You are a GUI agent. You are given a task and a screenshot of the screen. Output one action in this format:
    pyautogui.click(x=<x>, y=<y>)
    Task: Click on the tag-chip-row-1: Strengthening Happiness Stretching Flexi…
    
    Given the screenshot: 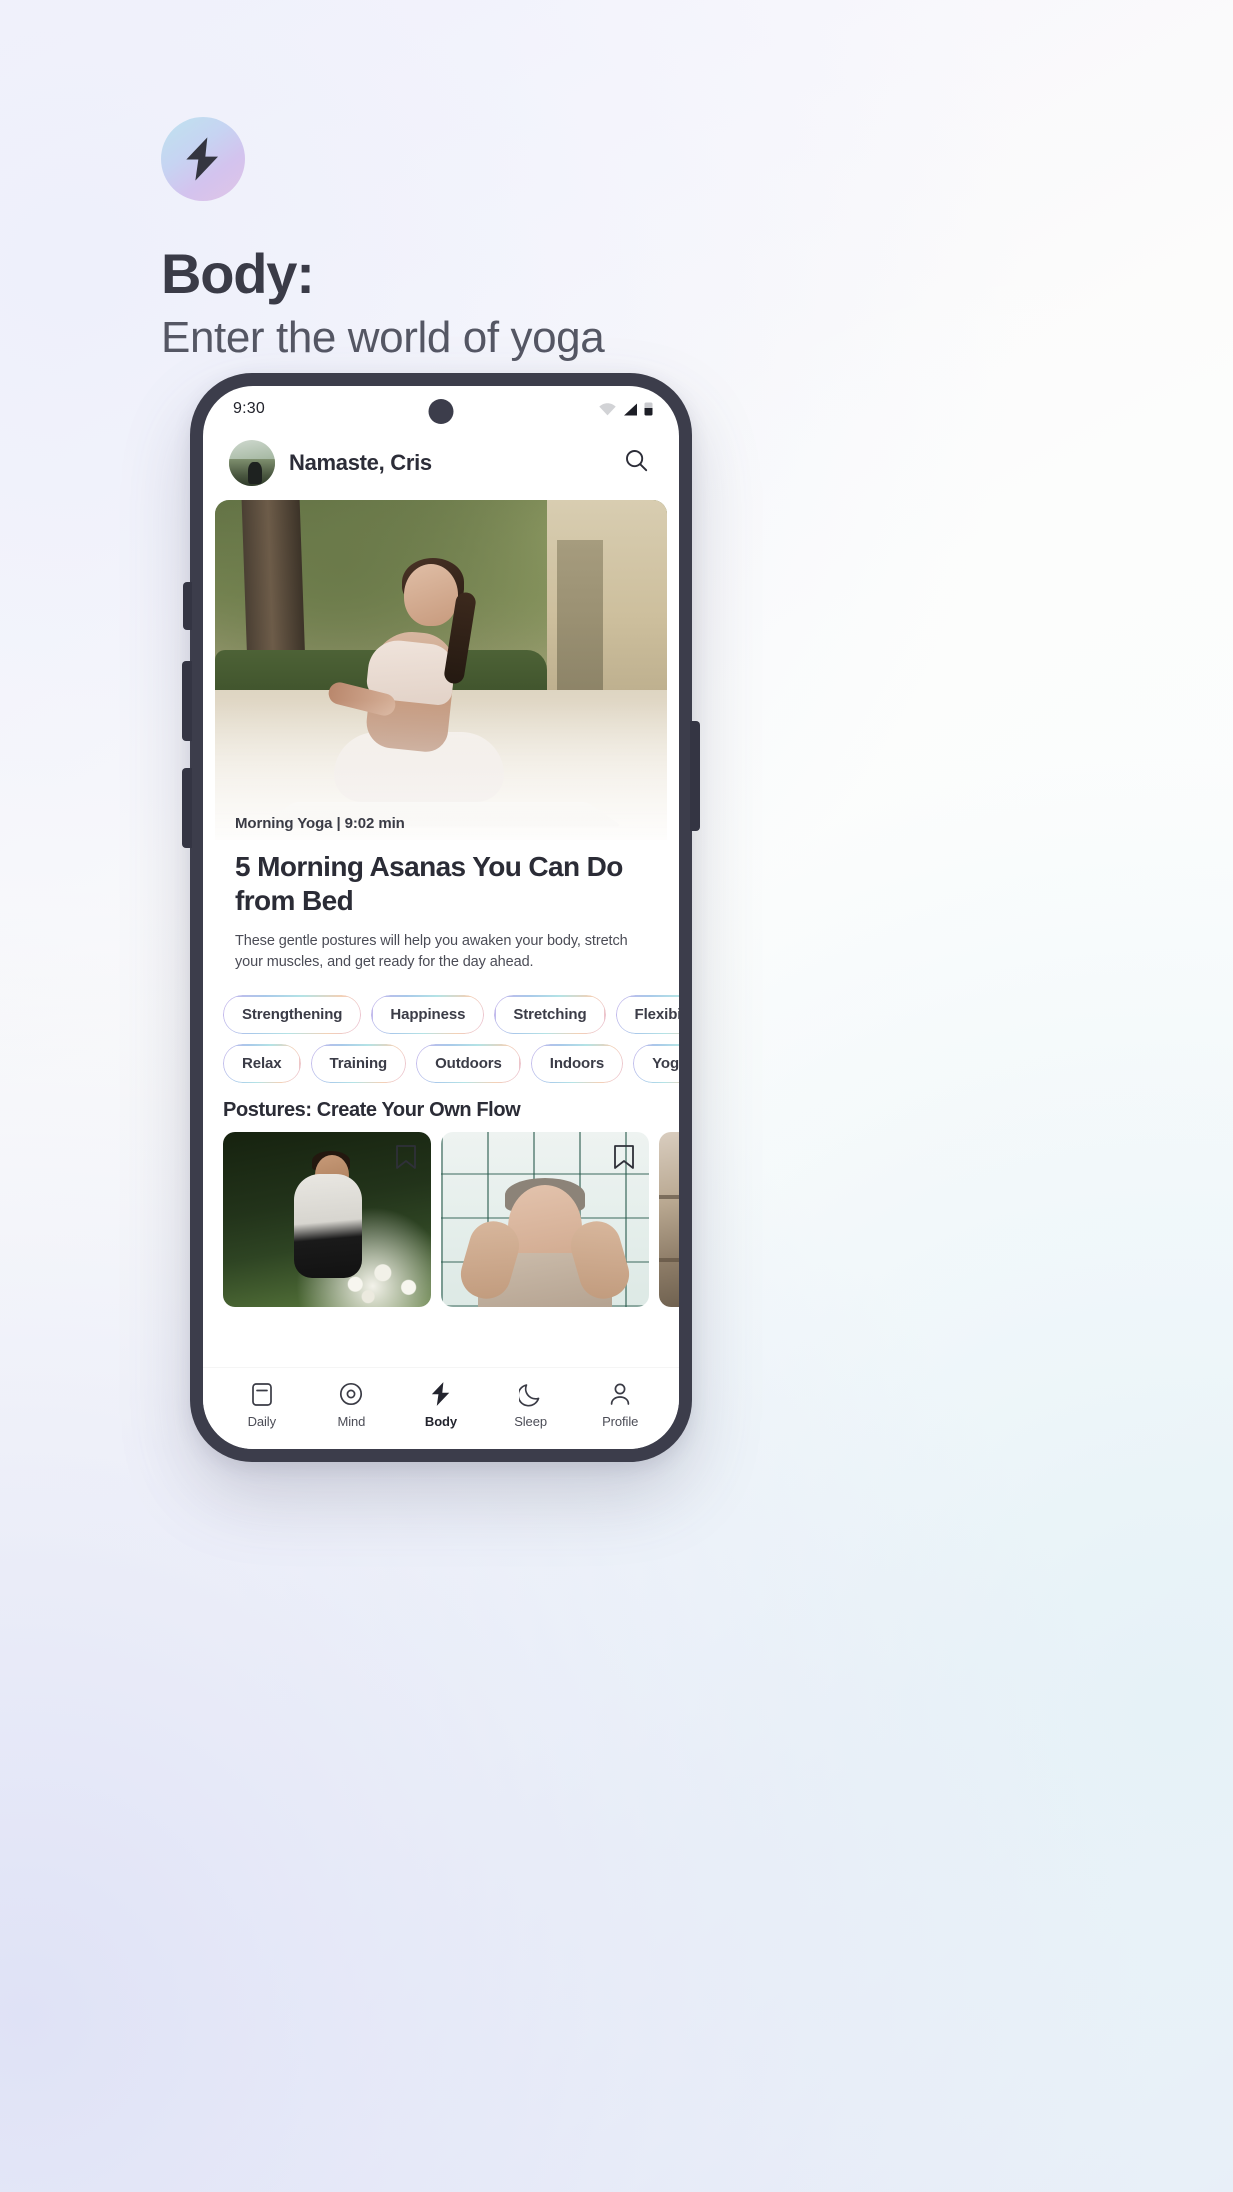 What is the action you would take?
    pyautogui.click(x=451, y=1015)
    